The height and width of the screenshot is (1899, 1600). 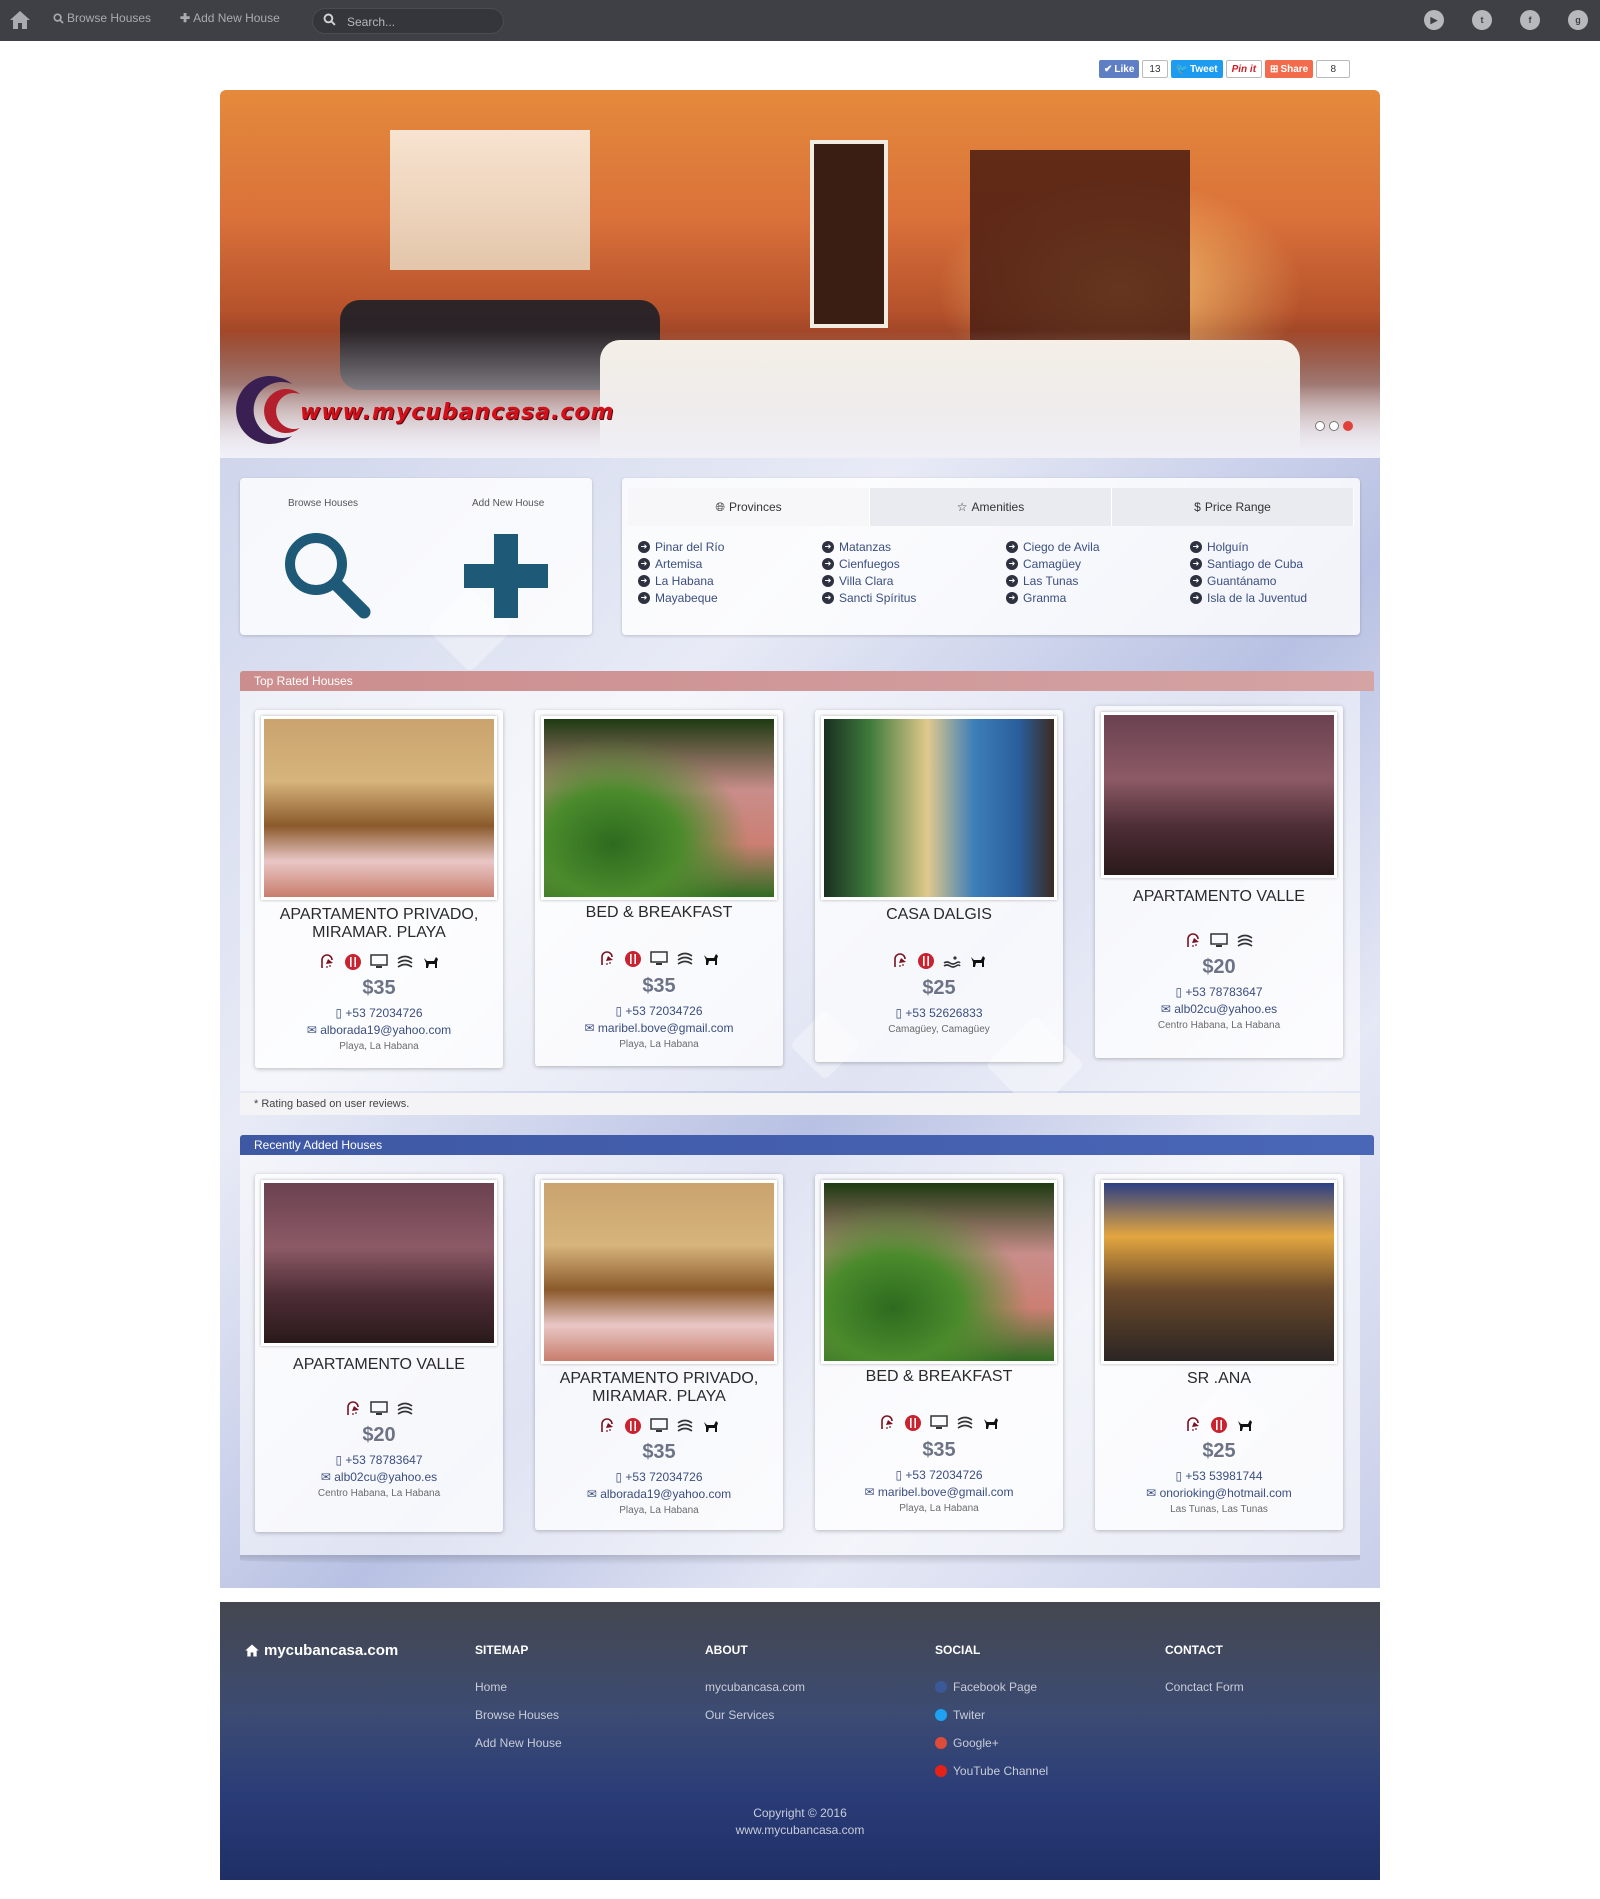 What do you see at coordinates (1233, 507) in the screenshot?
I see `tab-price-range: $ Price Range` at bounding box center [1233, 507].